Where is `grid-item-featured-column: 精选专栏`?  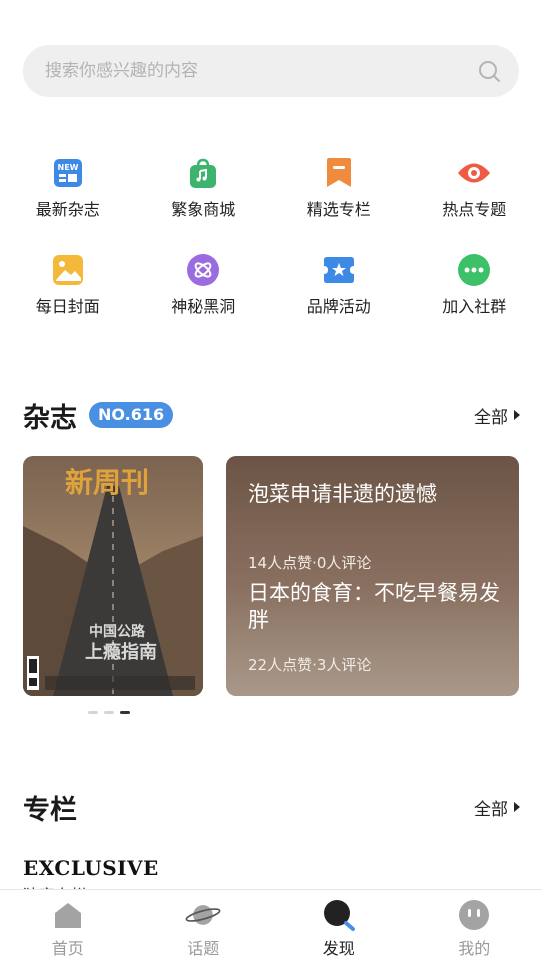 grid-item-featured-column: 精选专栏 is located at coordinates (339, 188).